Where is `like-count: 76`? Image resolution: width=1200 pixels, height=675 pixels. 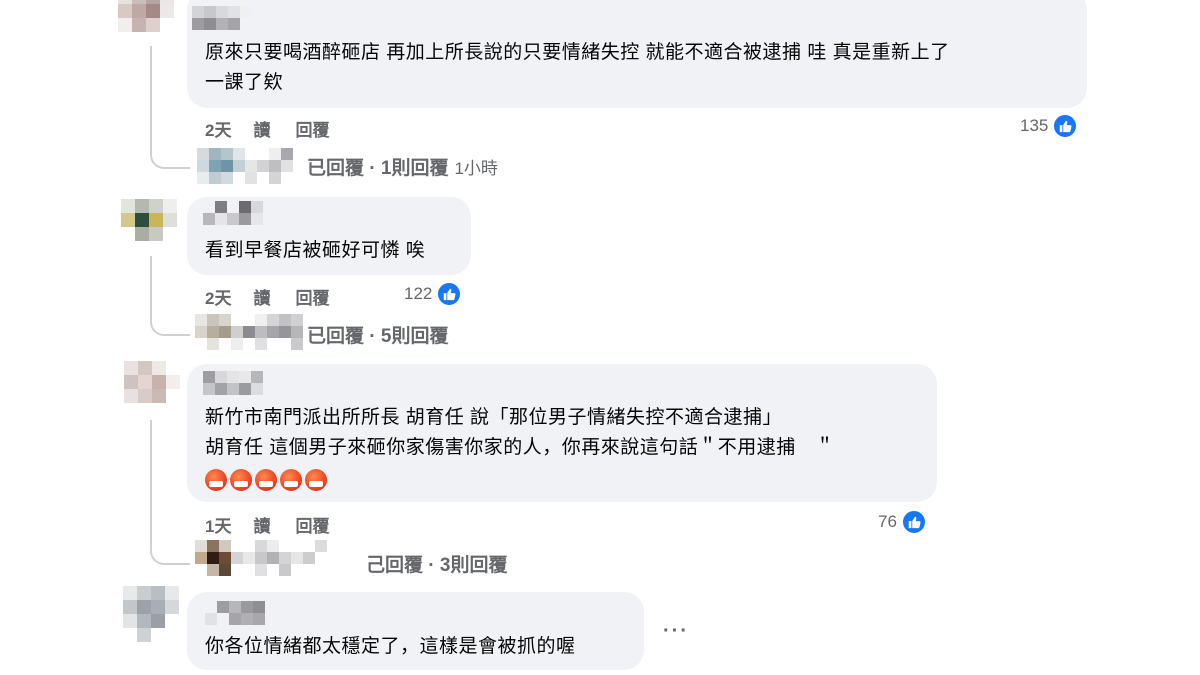 like-count: 76 is located at coordinates (902, 522).